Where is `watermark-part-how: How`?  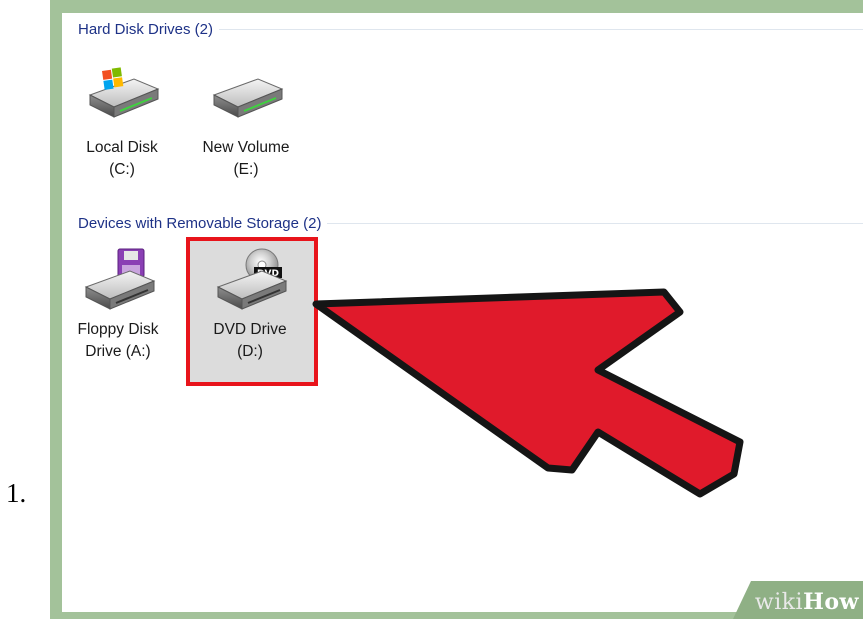 watermark-part-how: How is located at coordinates (831, 602).